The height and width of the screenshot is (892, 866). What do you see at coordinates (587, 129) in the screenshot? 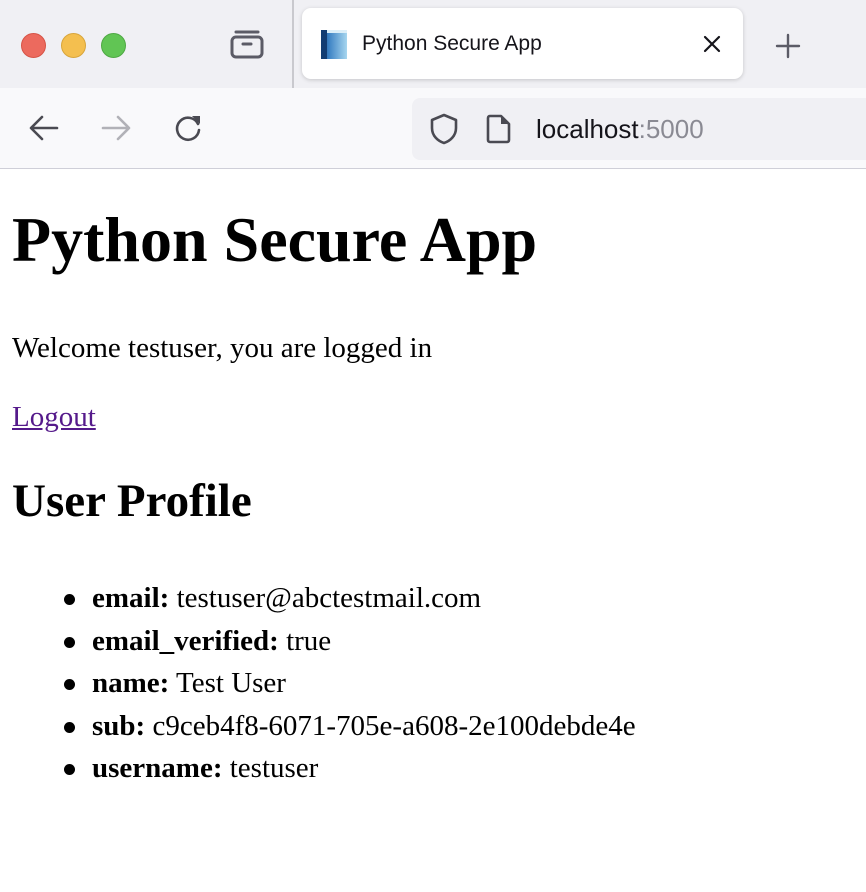
I see `url-host: localhost` at bounding box center [587, 129].